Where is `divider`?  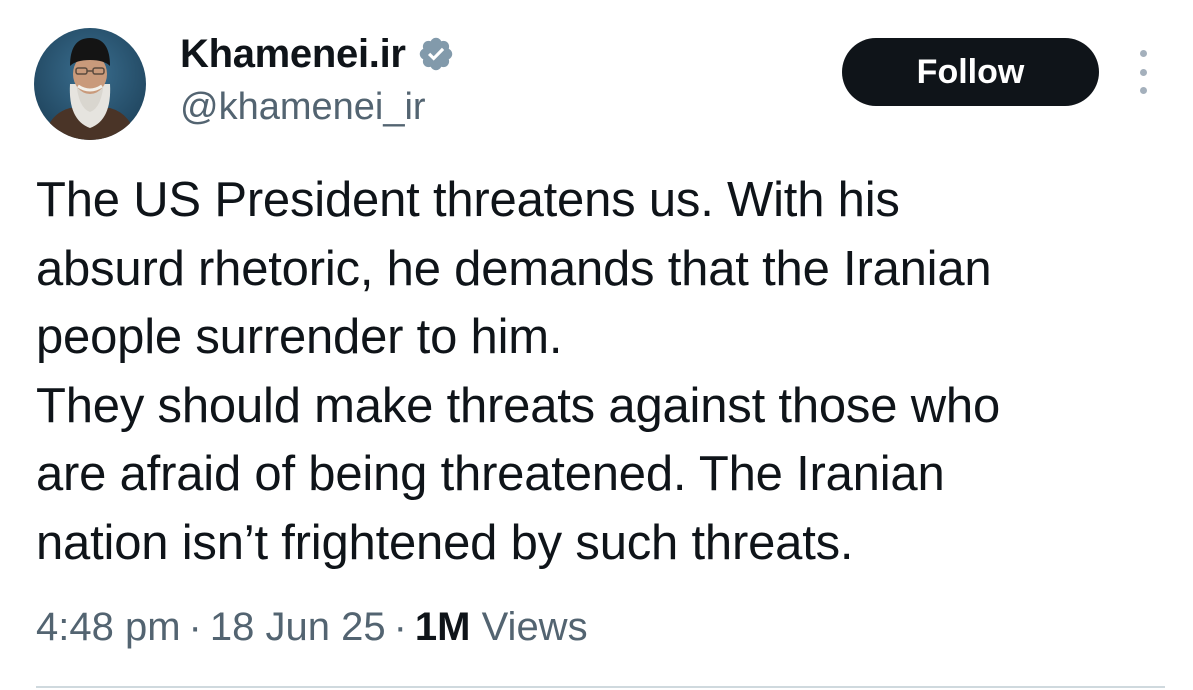 divider is located at coordinates (600, 687).